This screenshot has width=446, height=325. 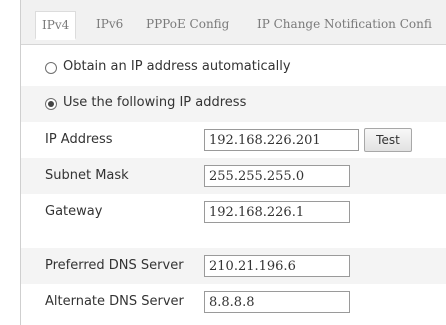 I want to click on gateway-row: Gateway 192.168.226.1, so click(x=233, y=212).